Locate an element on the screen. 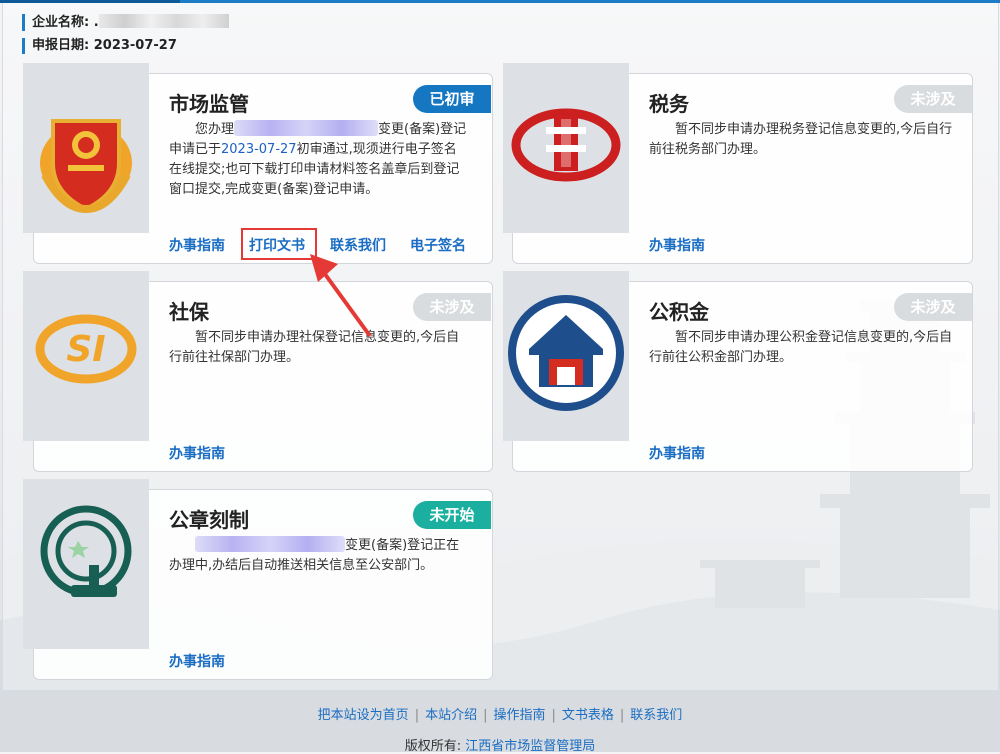 The image size is (1000, 754). card-tax-desc: 暂不同步申请办理税务登记信息变更的,今后自行前往税务部门办理。 is located at coordinates (801, 139).